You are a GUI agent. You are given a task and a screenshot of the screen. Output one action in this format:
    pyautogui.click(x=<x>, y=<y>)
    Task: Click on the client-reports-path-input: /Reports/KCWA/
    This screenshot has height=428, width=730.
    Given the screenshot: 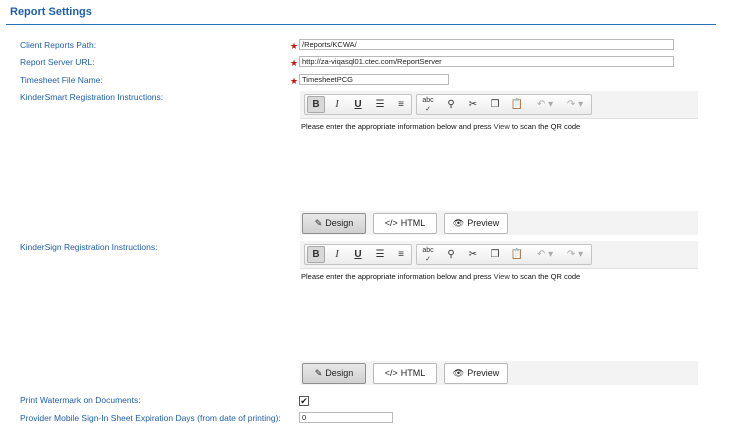 What is the action you would take?
    pyautogui.click(x=486, y=44)
    